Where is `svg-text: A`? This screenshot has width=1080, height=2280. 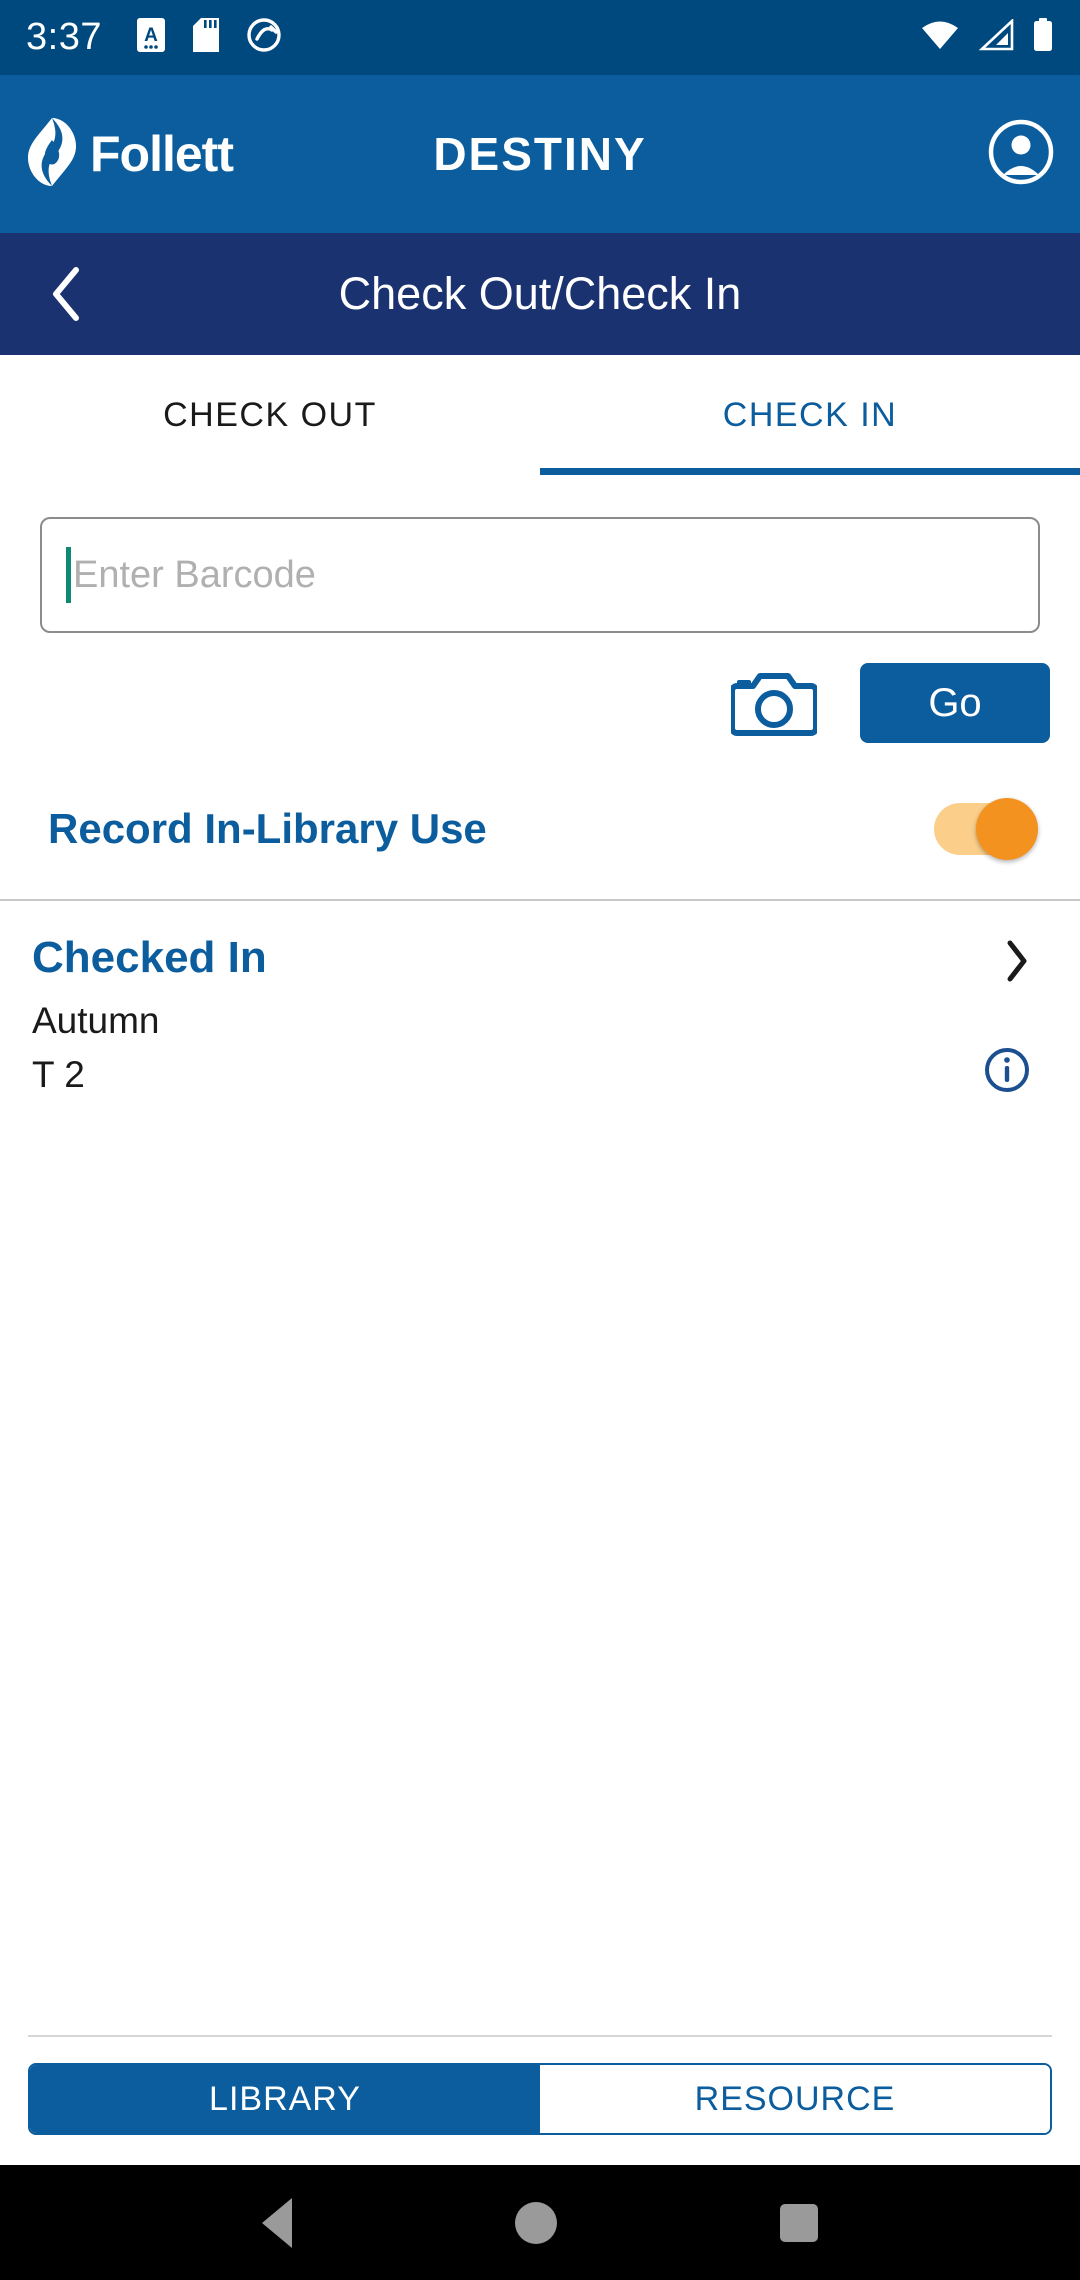 svg-text: A is located at coordinates (151, 35).